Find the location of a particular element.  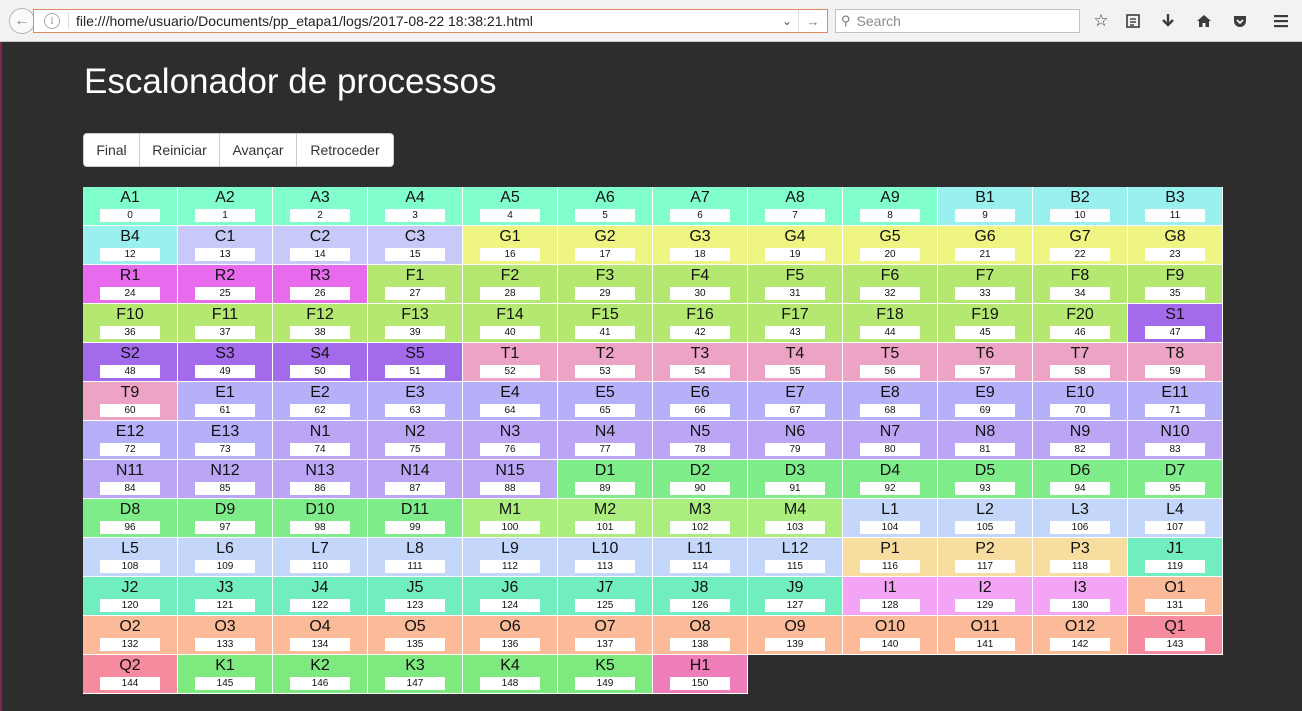

process-number: 33 is located at coordinates (985, 293).